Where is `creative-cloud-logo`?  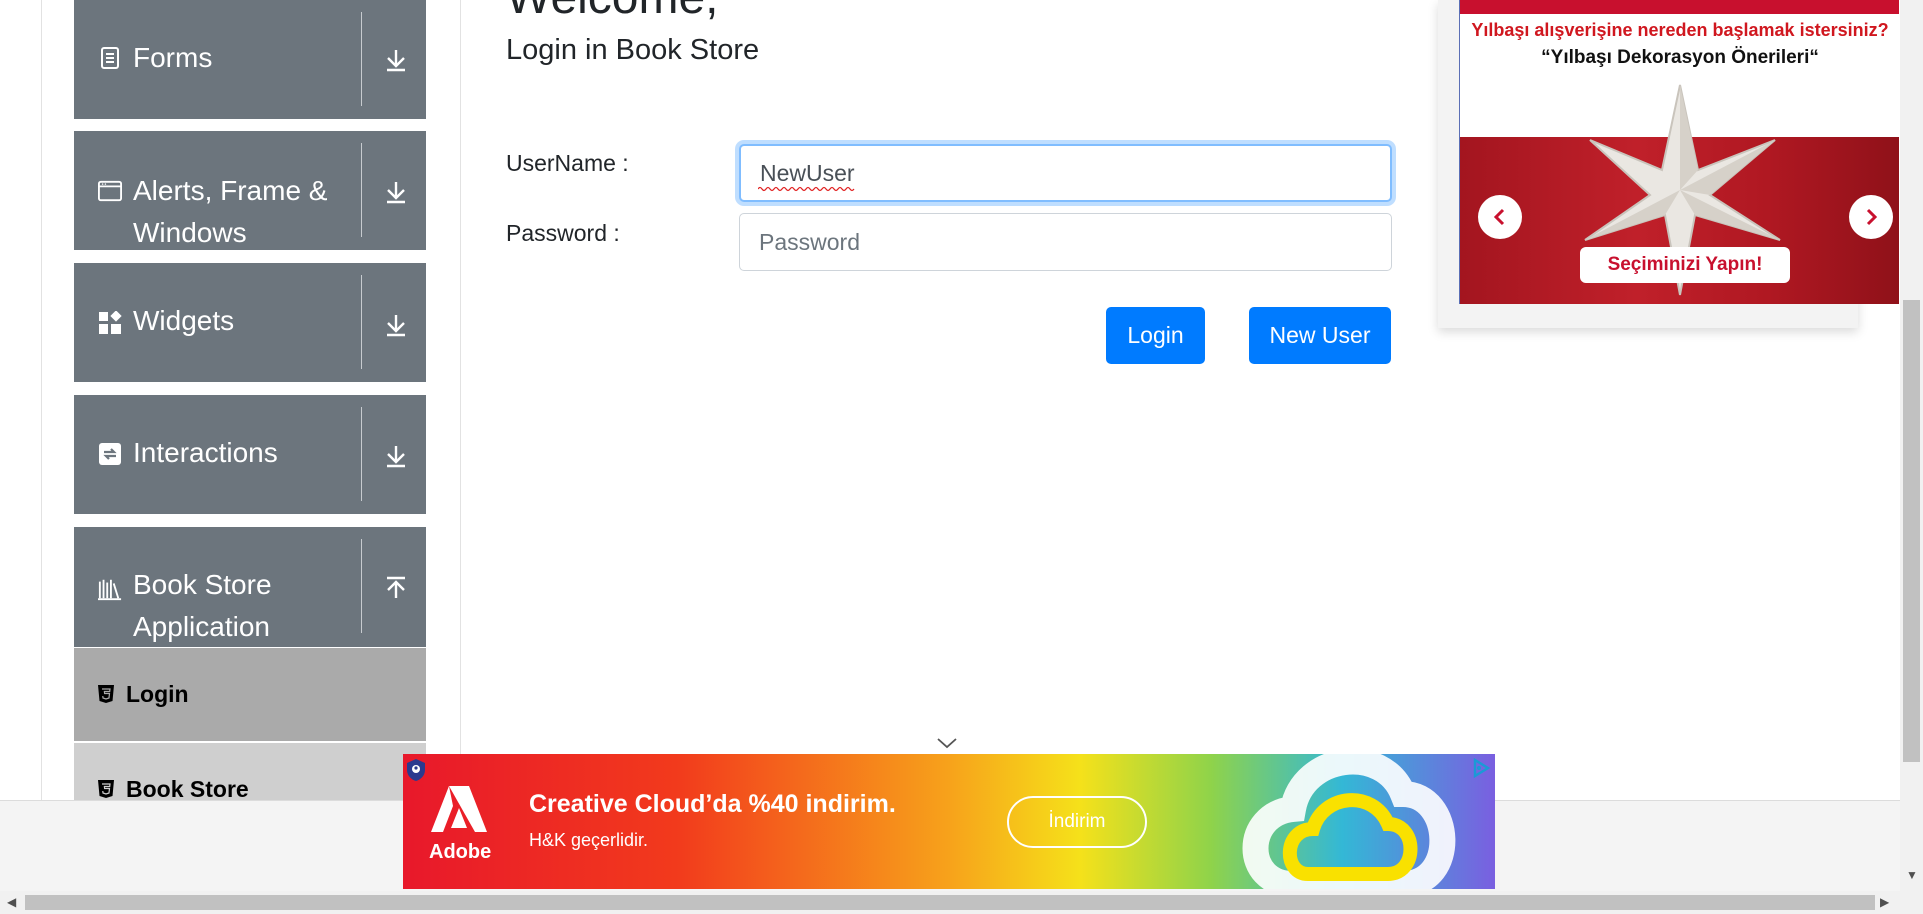 creative-cloud-logo is located at coordinates (1349, 821).